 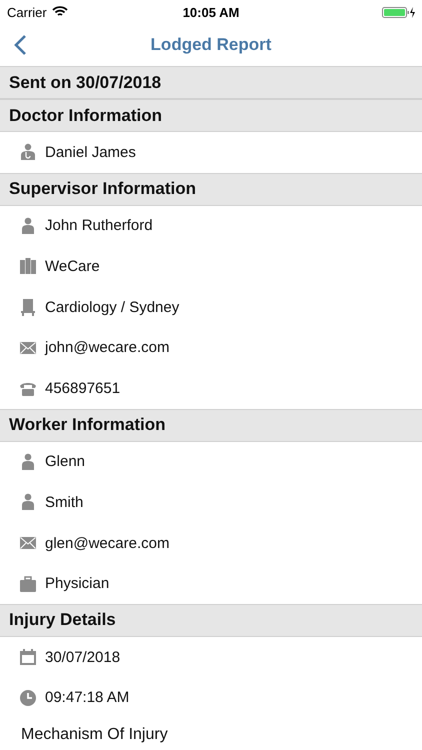 What do you see at coordinates (77, 583) in the screenshot?
I see `info-text: Physician` at bounding box center [77, 583].